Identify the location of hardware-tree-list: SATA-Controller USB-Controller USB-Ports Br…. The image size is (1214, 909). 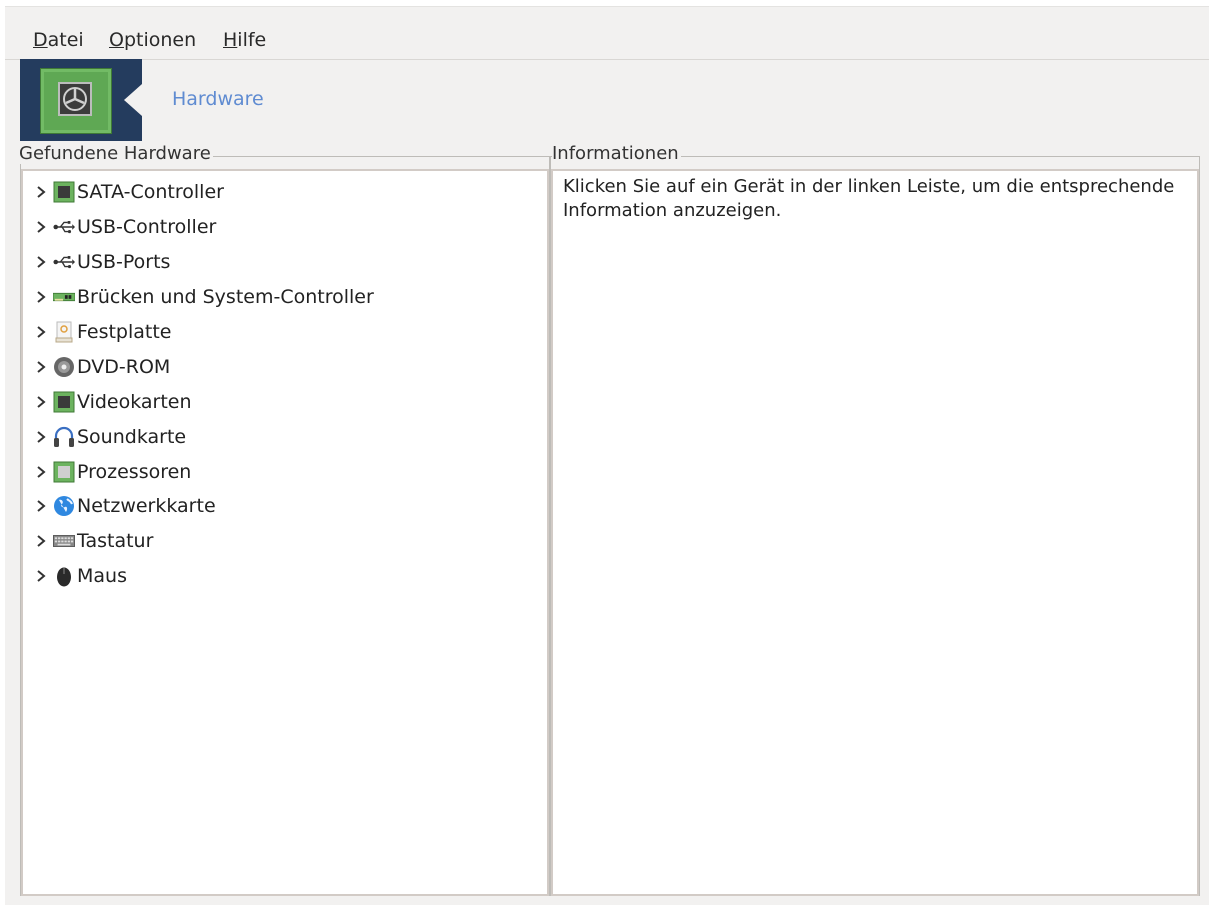
(202, 384).